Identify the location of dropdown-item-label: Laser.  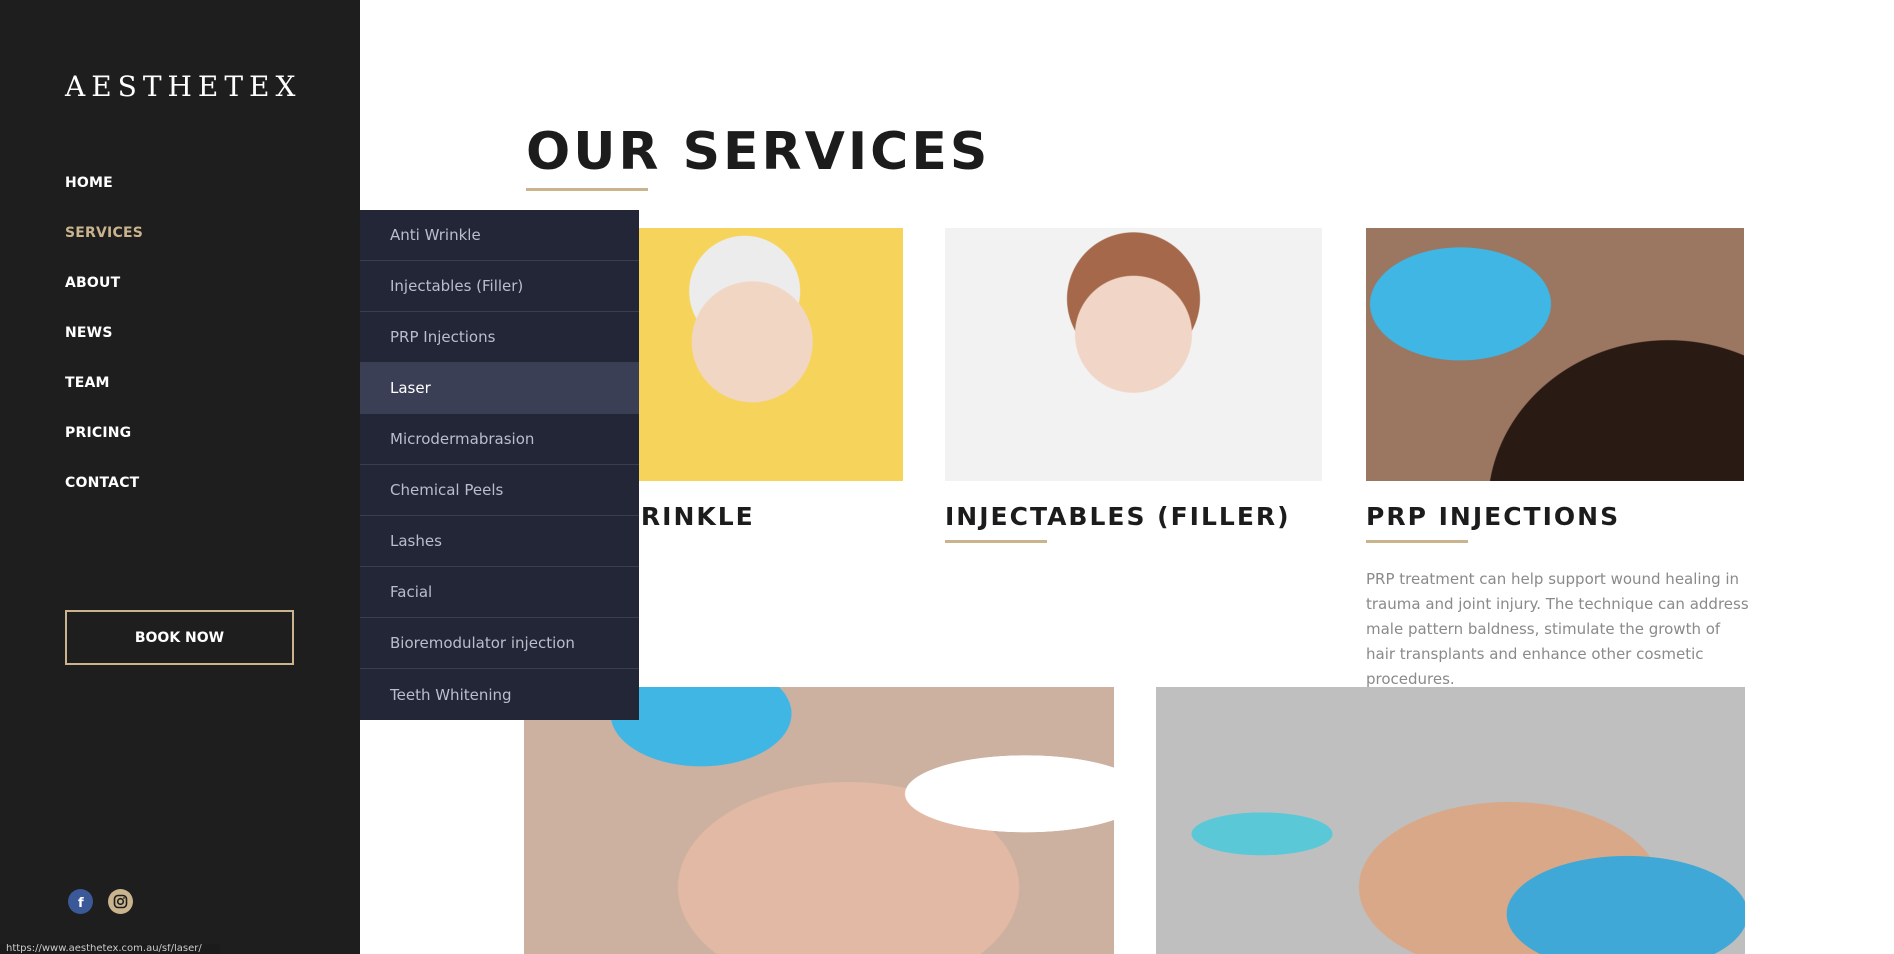
(410, 388).